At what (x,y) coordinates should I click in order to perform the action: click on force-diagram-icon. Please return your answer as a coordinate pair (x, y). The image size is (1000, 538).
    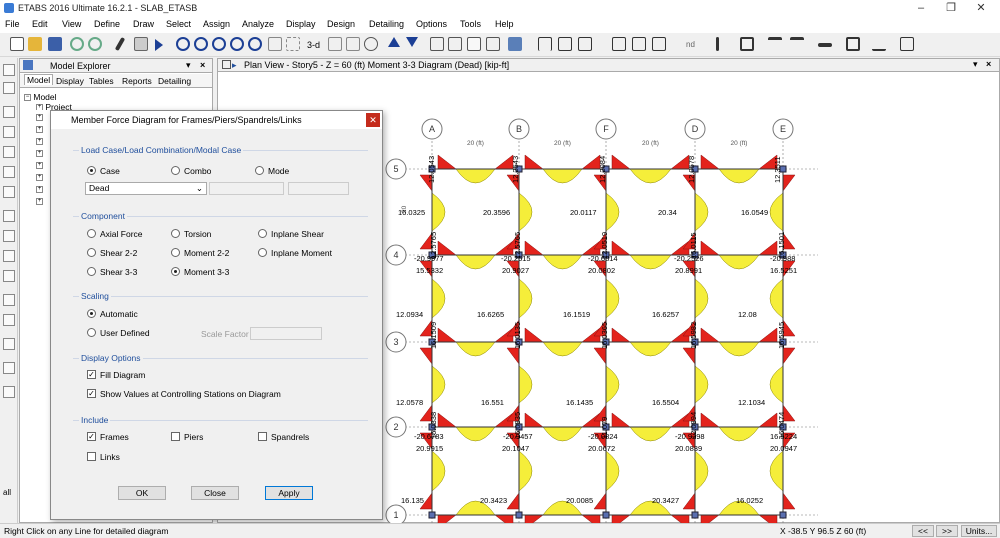
    Looking at the image, I should click on (639, 44).